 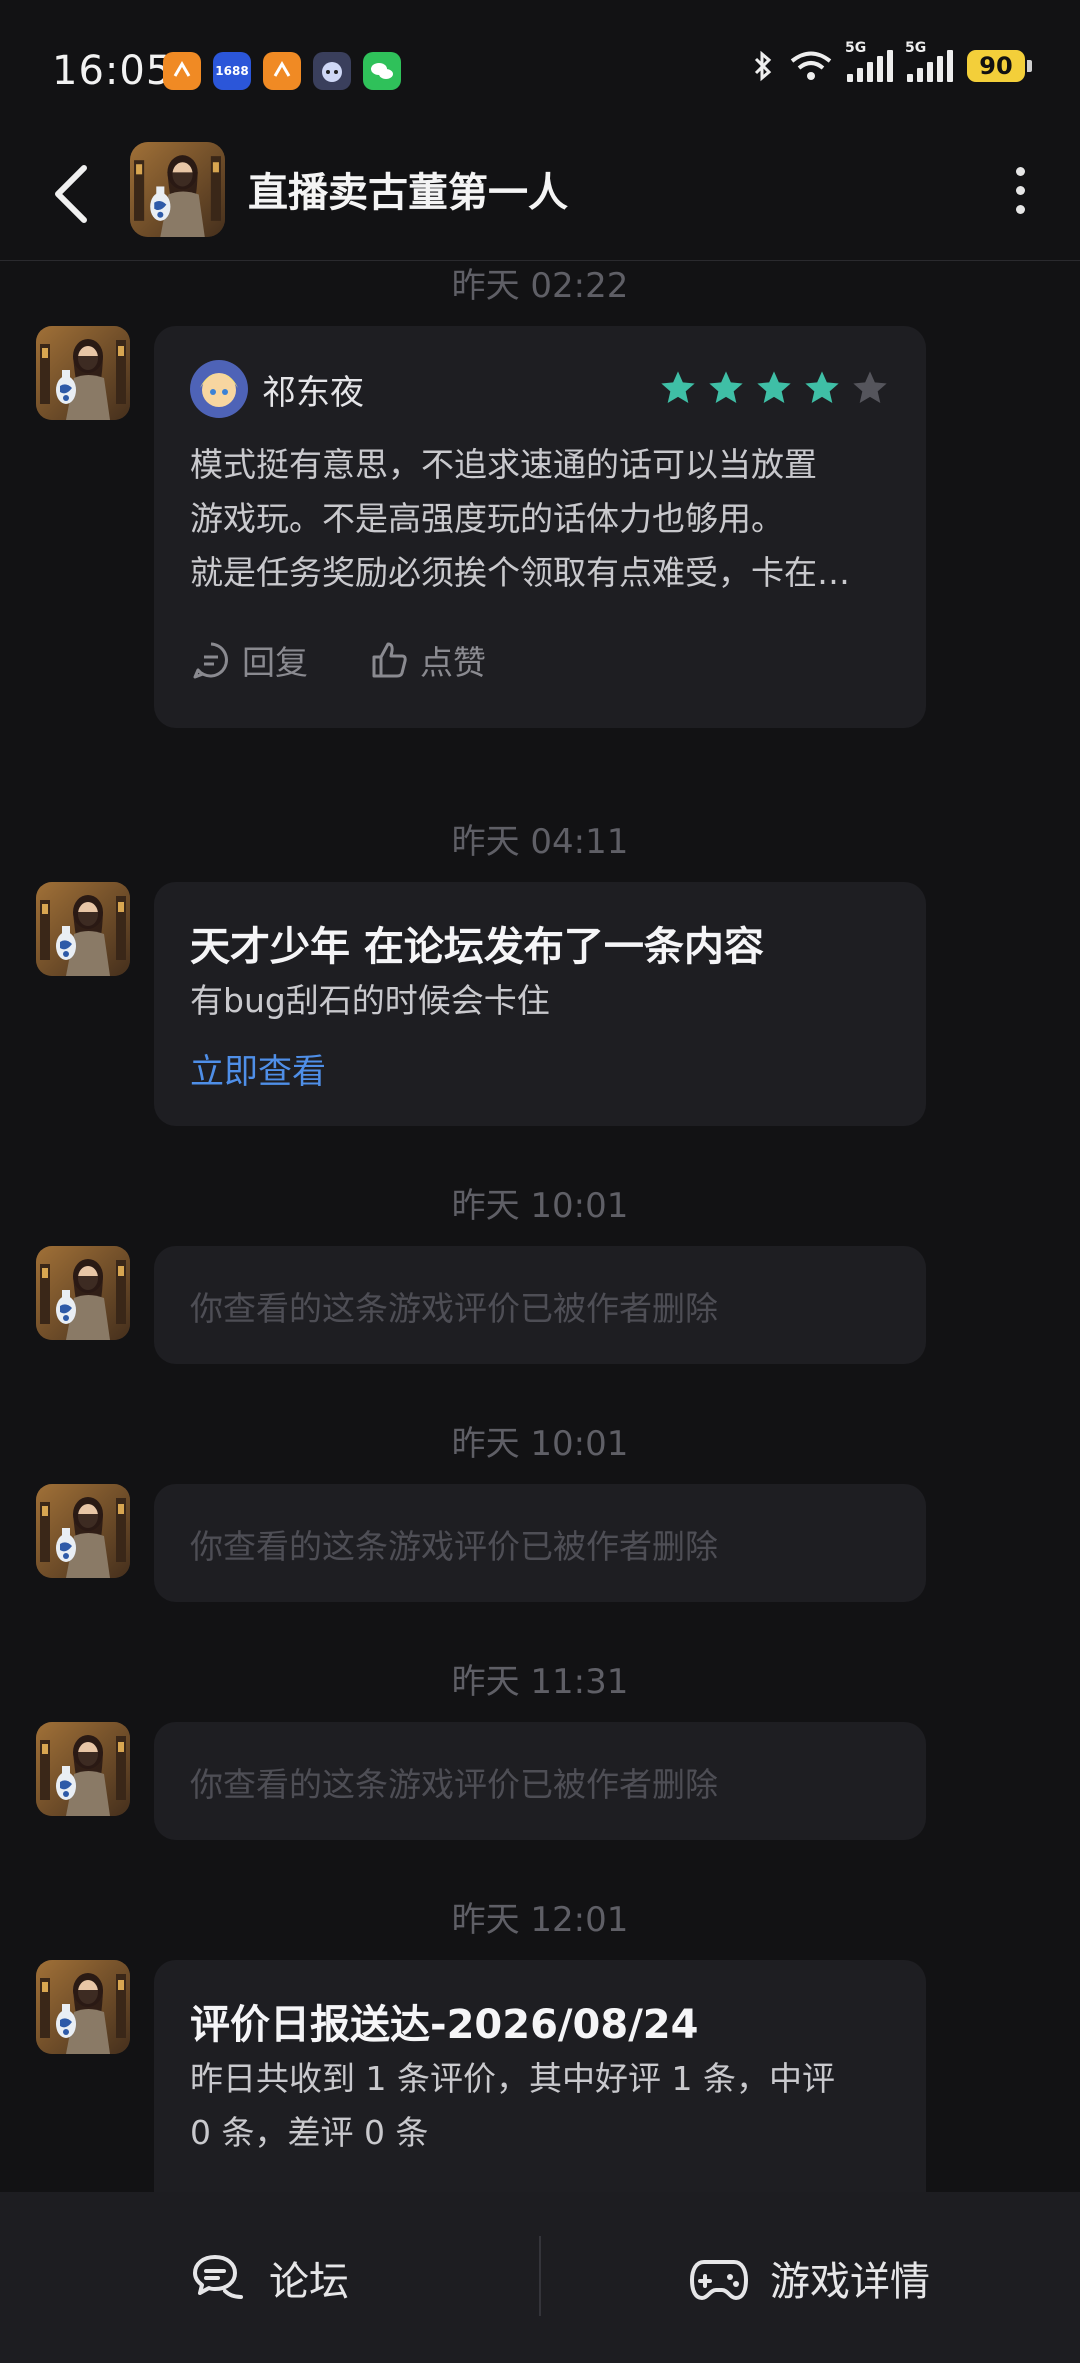 I want to click on wechat-icon, so click(x=382, y=71).